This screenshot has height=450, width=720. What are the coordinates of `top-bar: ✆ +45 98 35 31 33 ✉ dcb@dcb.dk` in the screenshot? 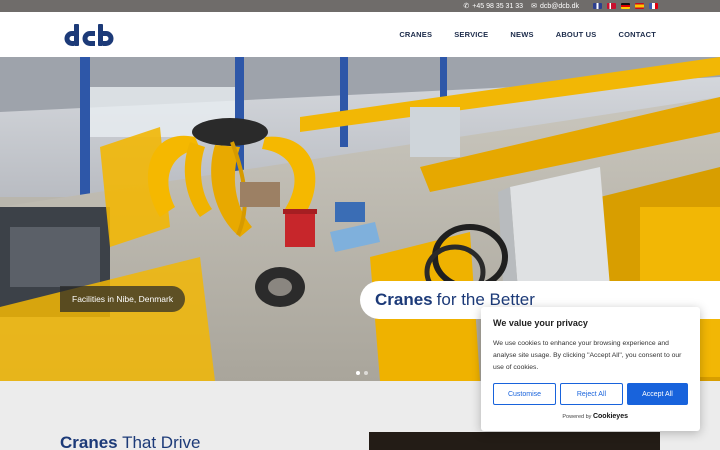 It's located at (360, 6).